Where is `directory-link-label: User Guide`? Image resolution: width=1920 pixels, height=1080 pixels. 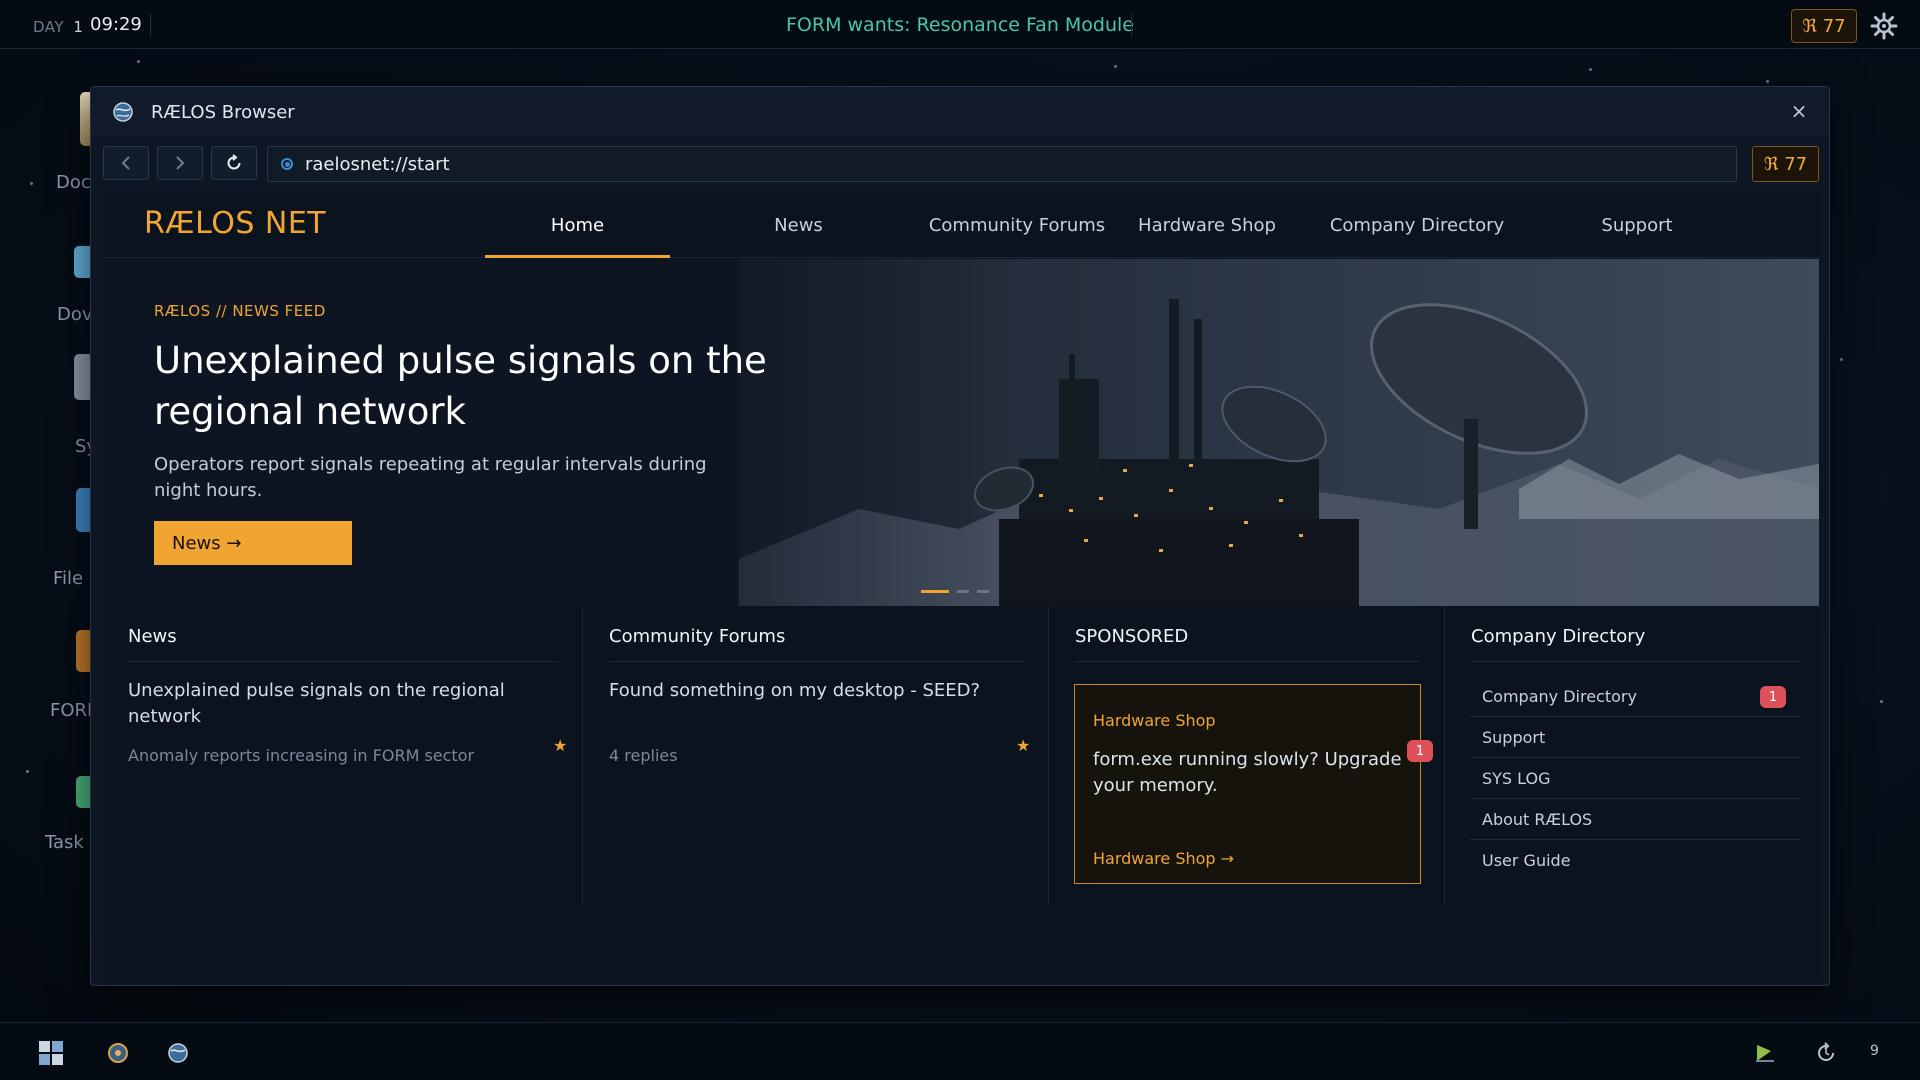 directory-link-label: User Guide is located at coordinates (1526, 860).